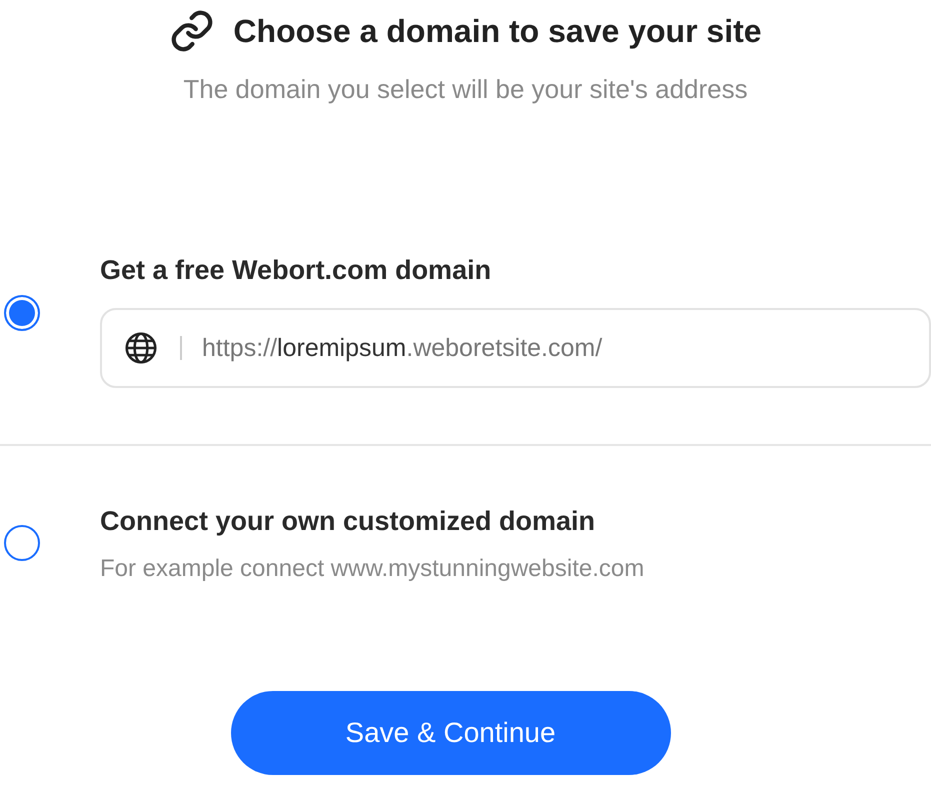 The width and height of the screenshot is (931, 795). I want to click on url-text: https://loremipsum.weboretsite.com/, so click(402, 348).